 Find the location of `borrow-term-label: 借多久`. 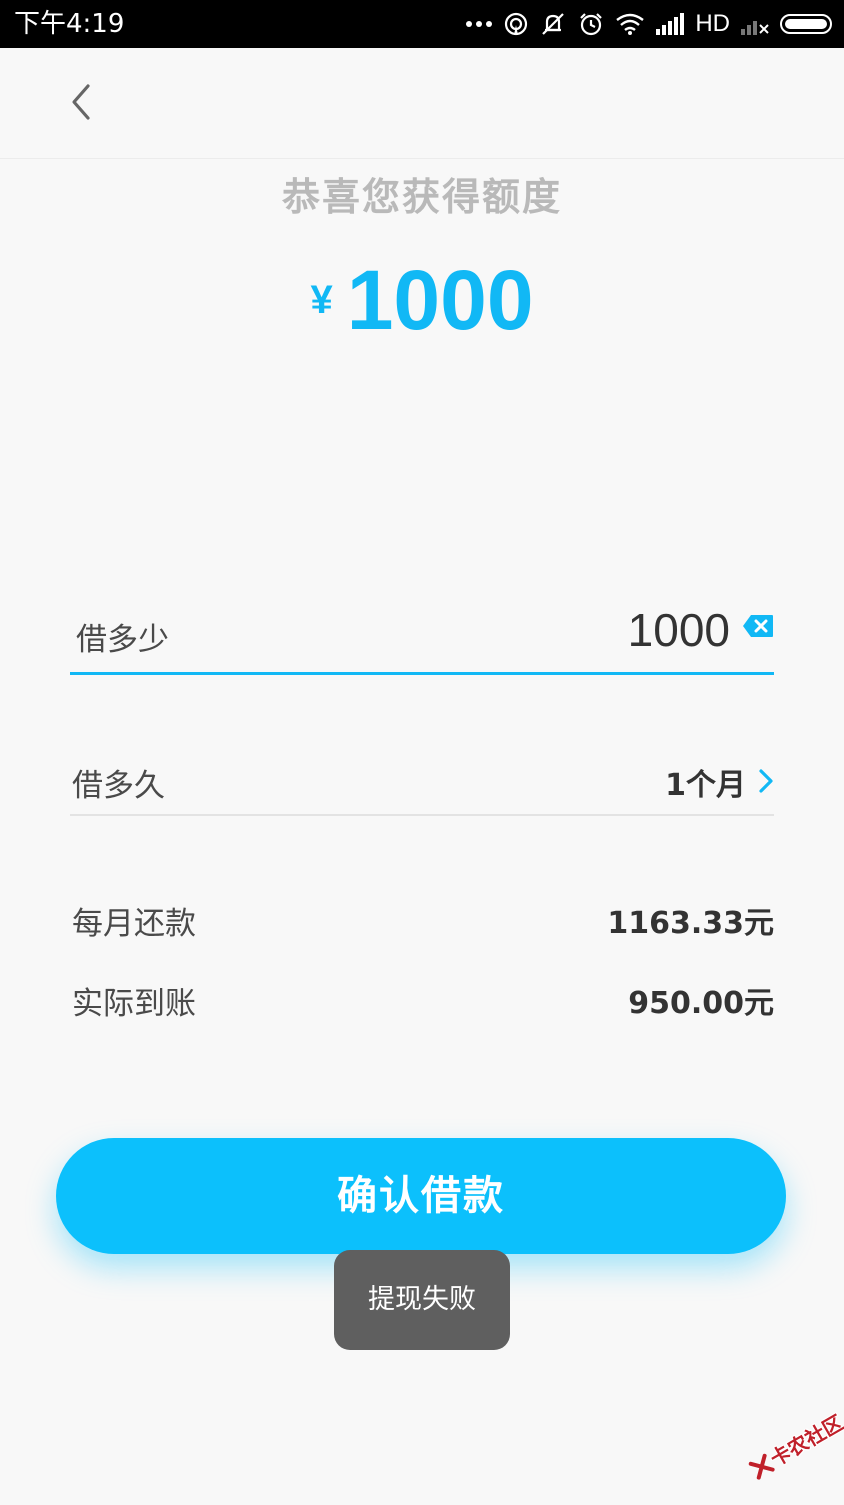

borrow-term-label: 借多久 is located at coordinates (118, 786).